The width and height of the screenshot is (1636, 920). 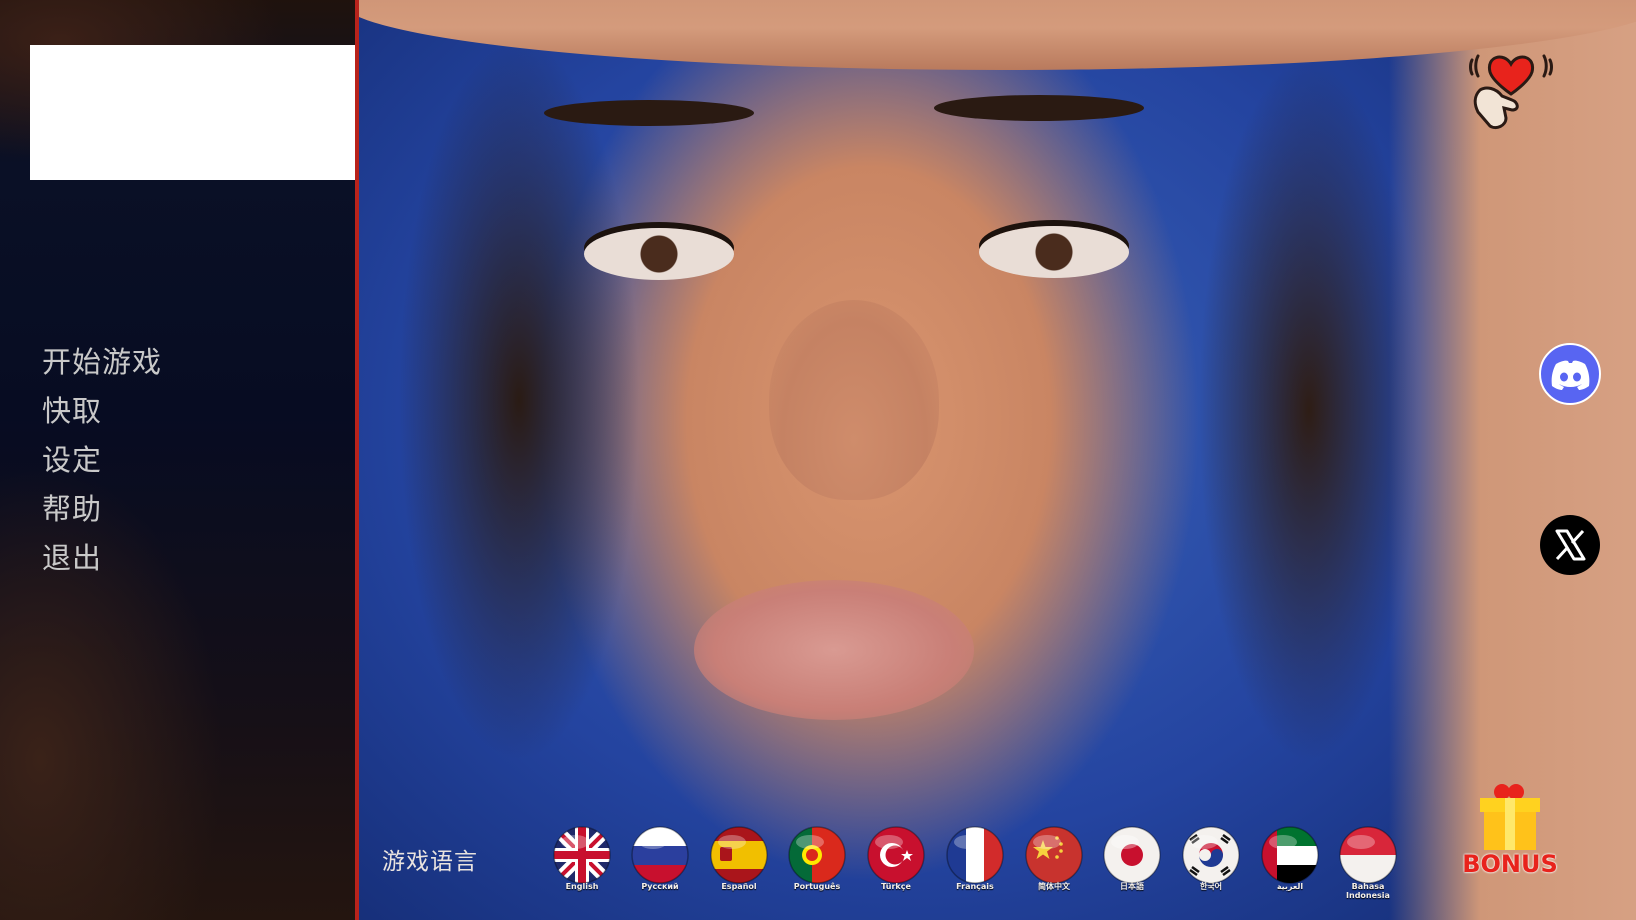 I want to click on language-french-button: Français, so click(x=975, y=858).